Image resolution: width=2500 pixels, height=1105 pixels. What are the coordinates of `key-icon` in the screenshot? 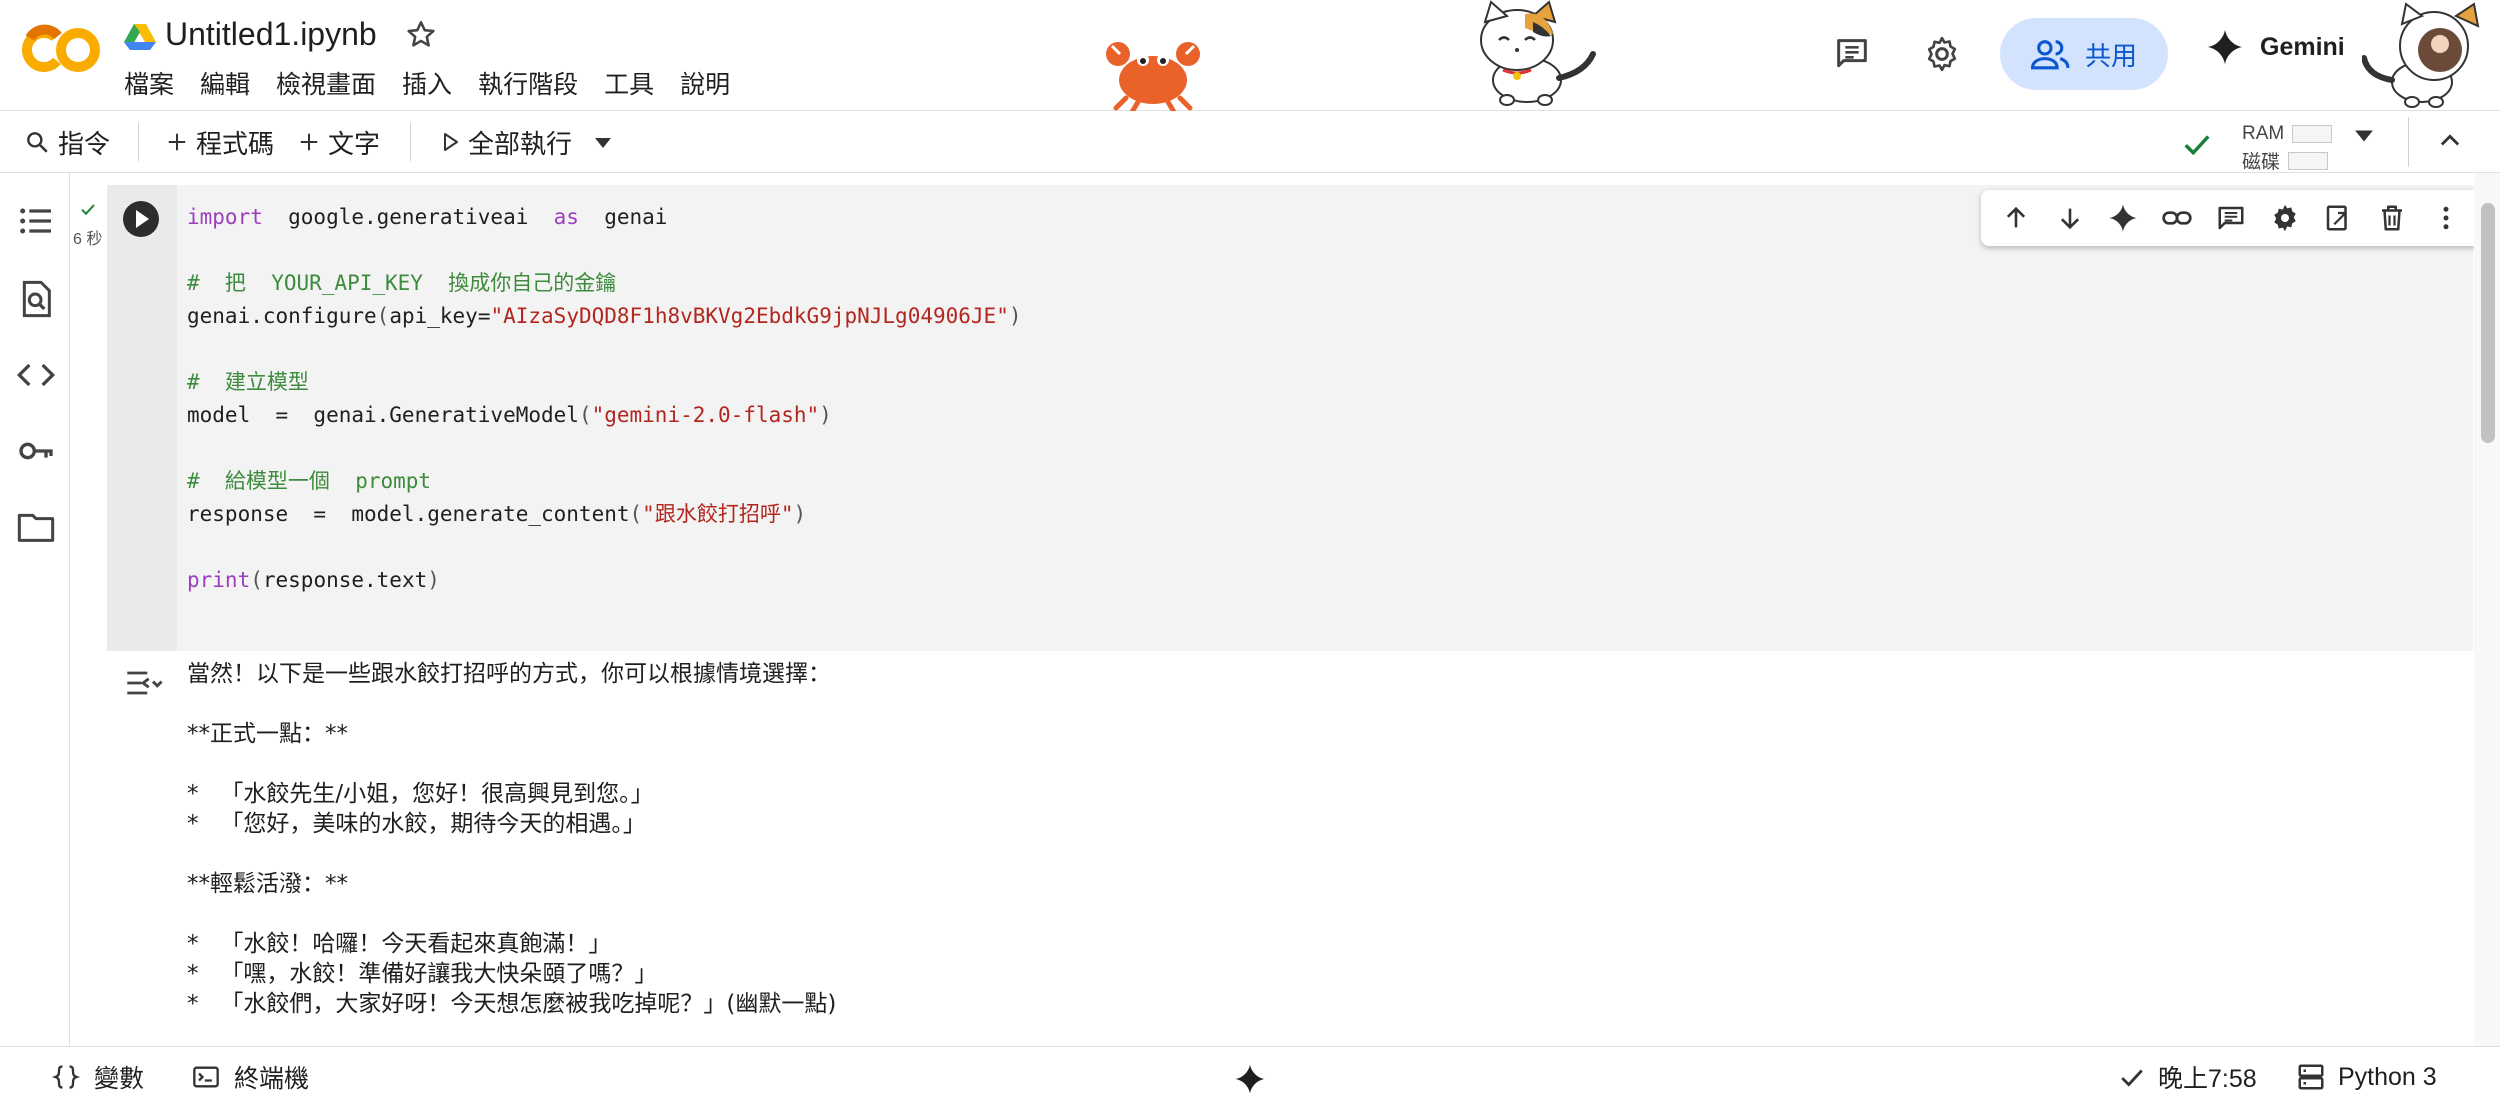 It's located at (36, 451).